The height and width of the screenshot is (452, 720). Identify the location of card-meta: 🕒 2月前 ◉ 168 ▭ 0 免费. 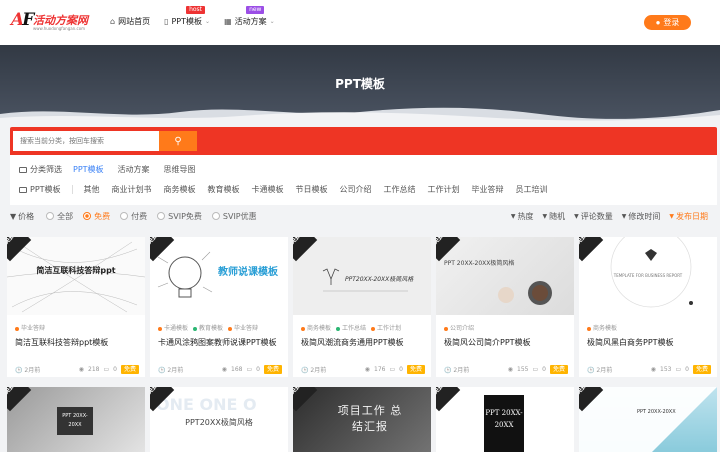
(220, 369).